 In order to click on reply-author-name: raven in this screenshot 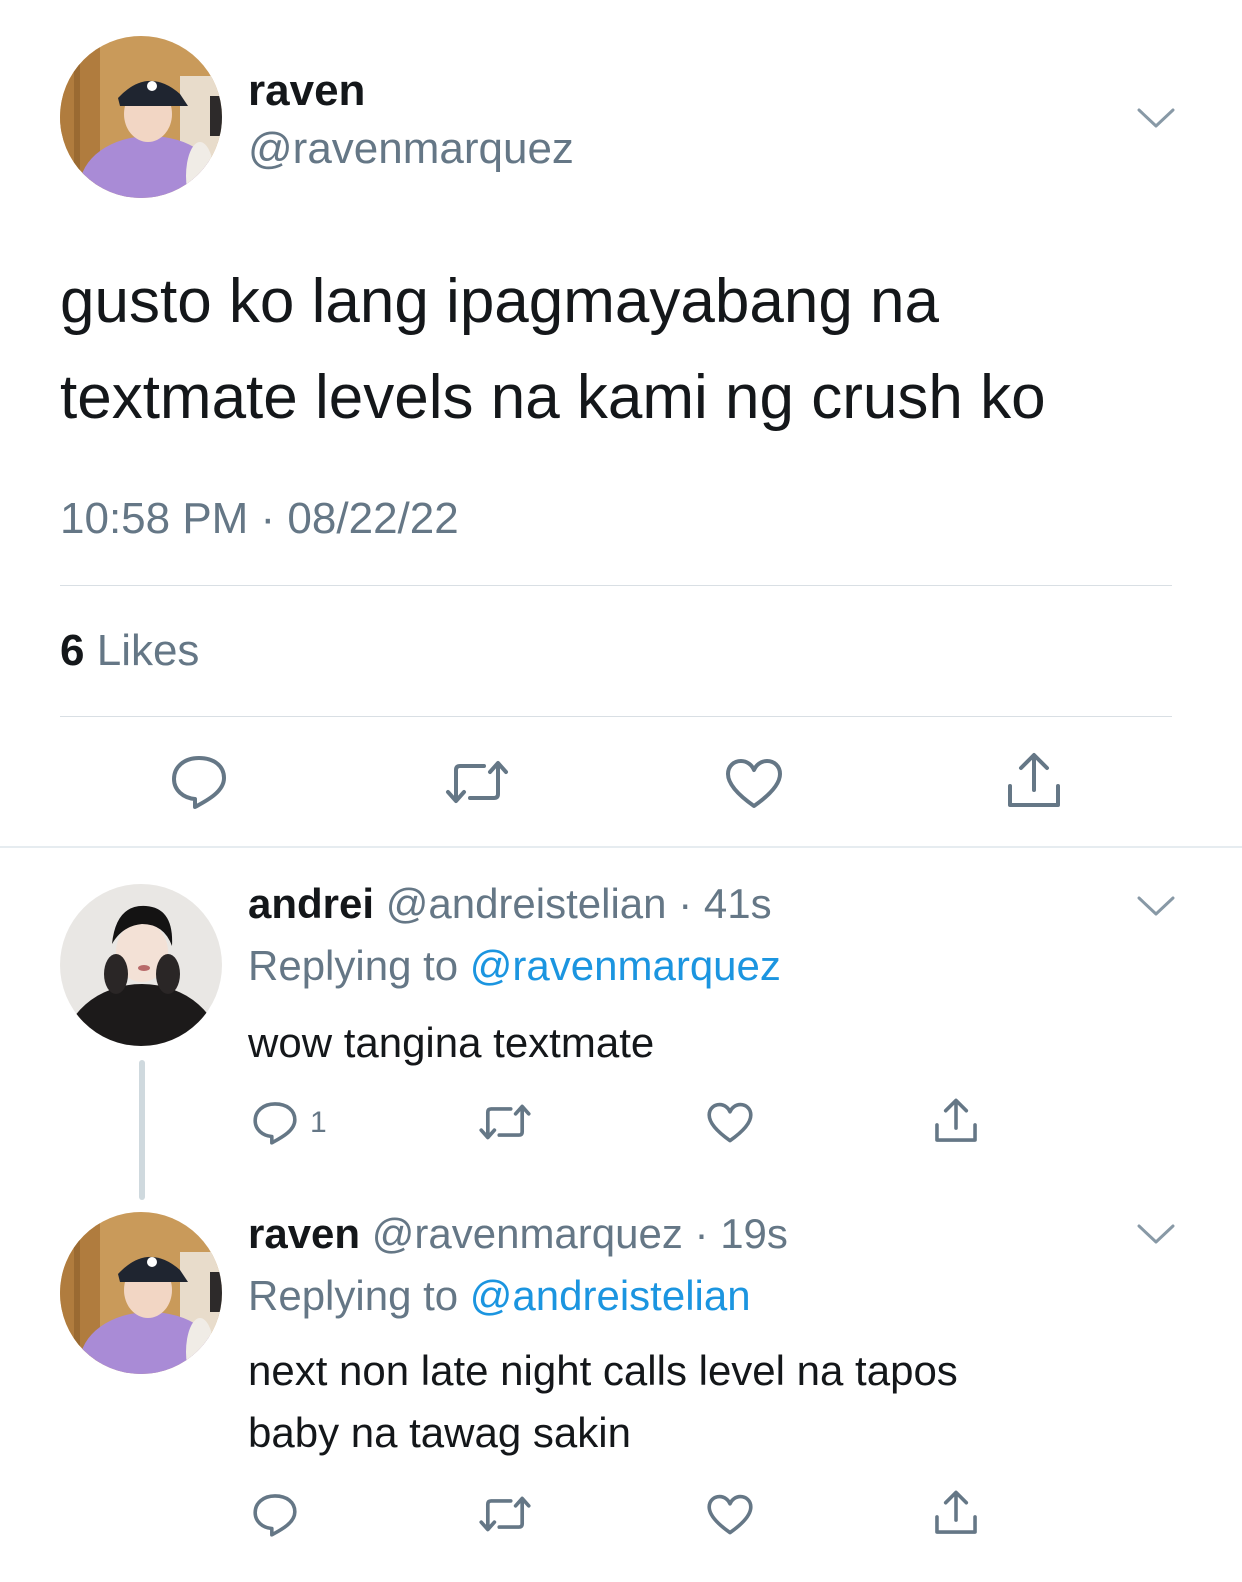, I will do `click(304, 1233)`.